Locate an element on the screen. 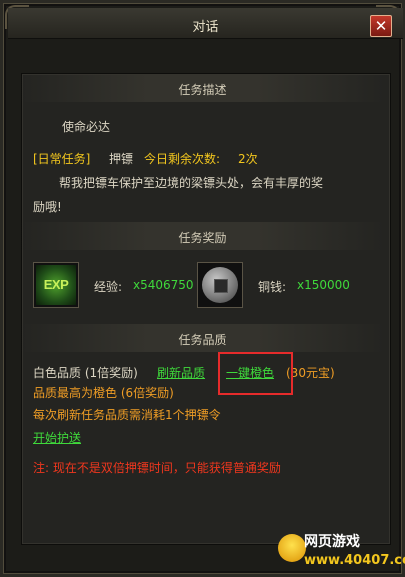 The image size is (405, 577). highlight-box is located at coordinates (255, 373).